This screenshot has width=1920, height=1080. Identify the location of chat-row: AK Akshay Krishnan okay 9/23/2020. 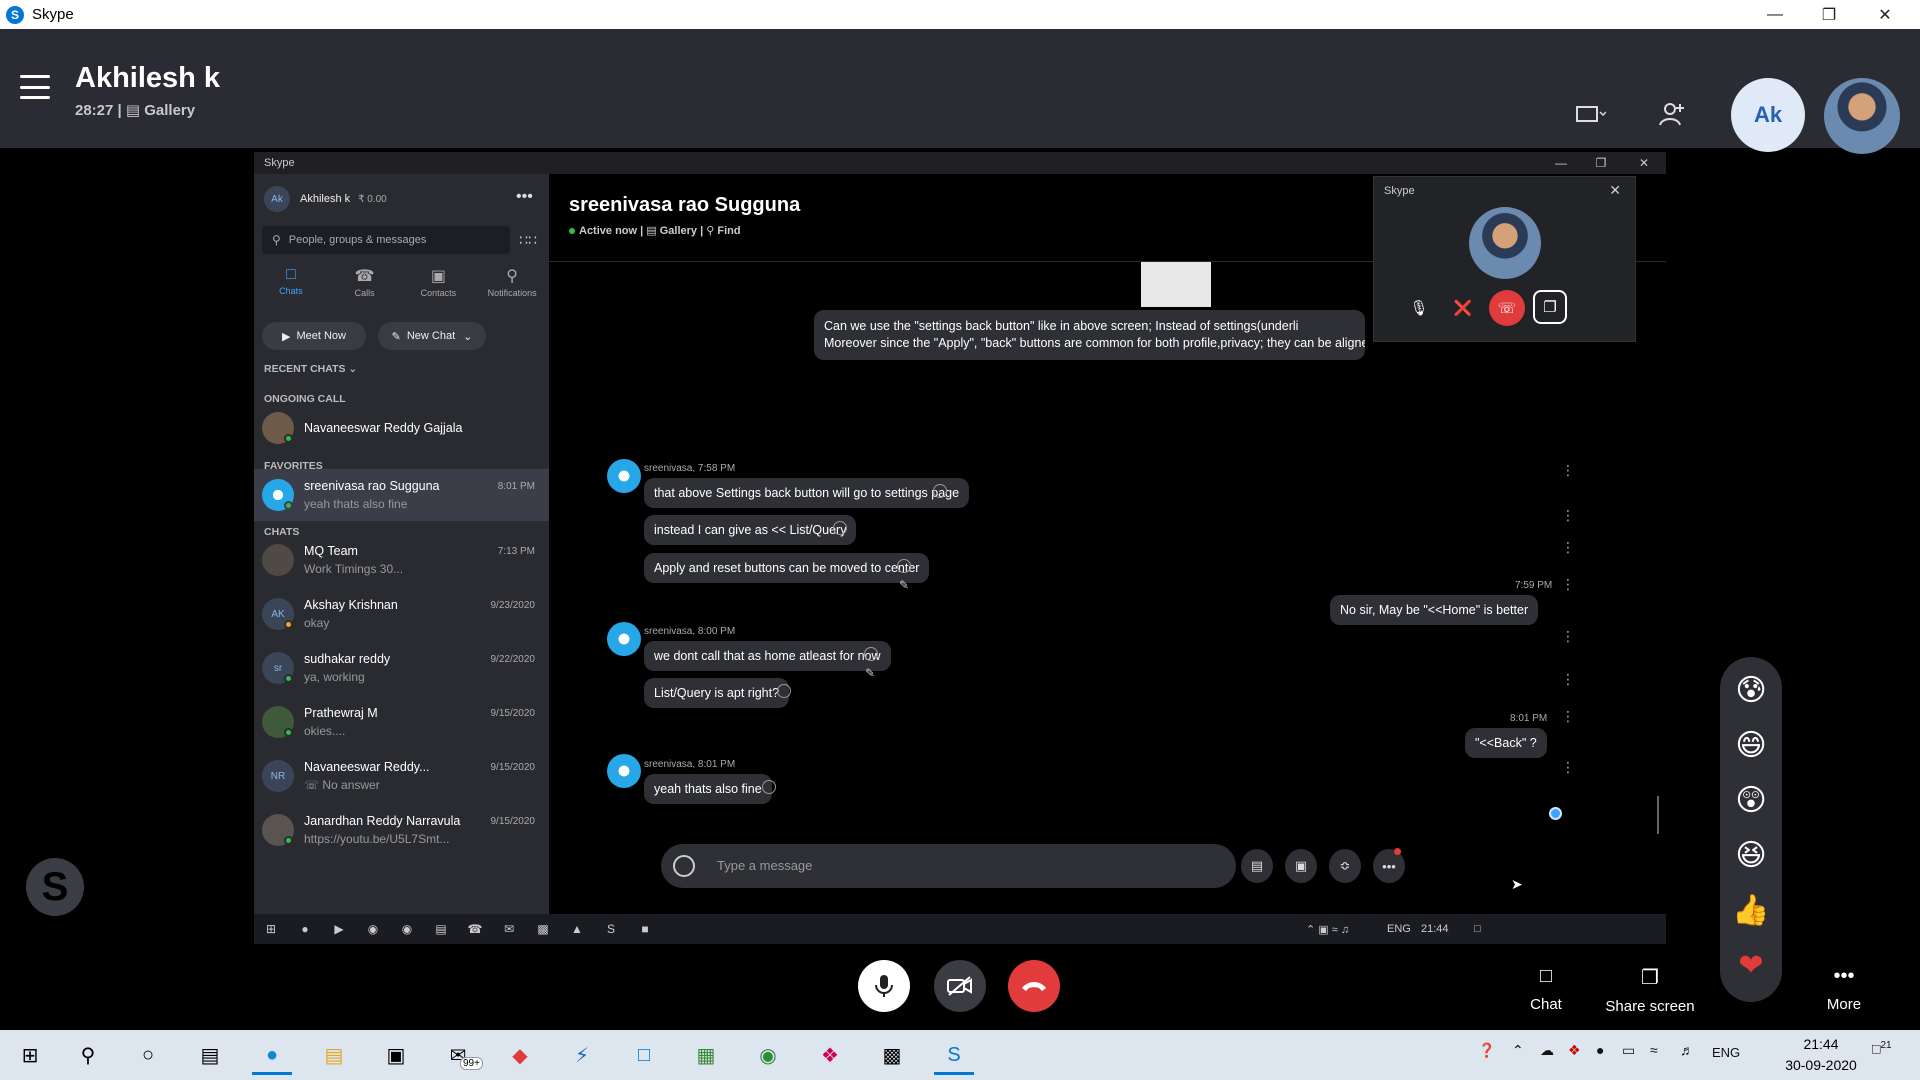
(401, 614).